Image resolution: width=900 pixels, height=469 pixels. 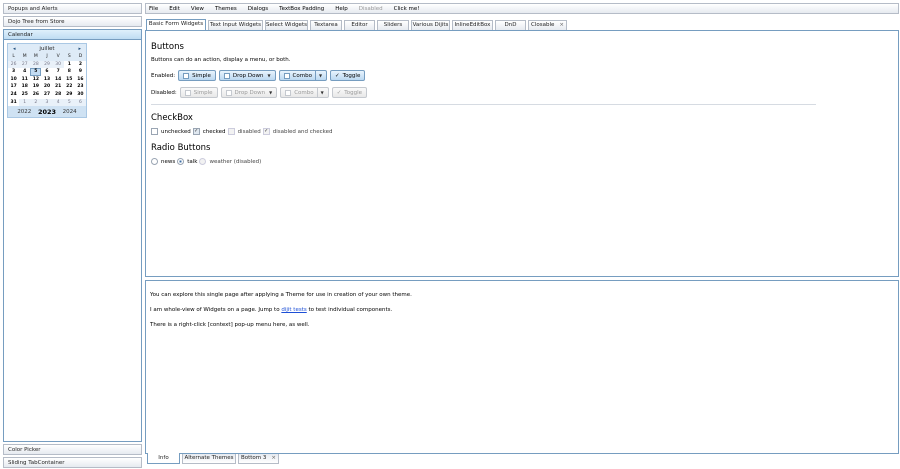 I want to click on calendar-day: 5, so click(x=69, y=102).